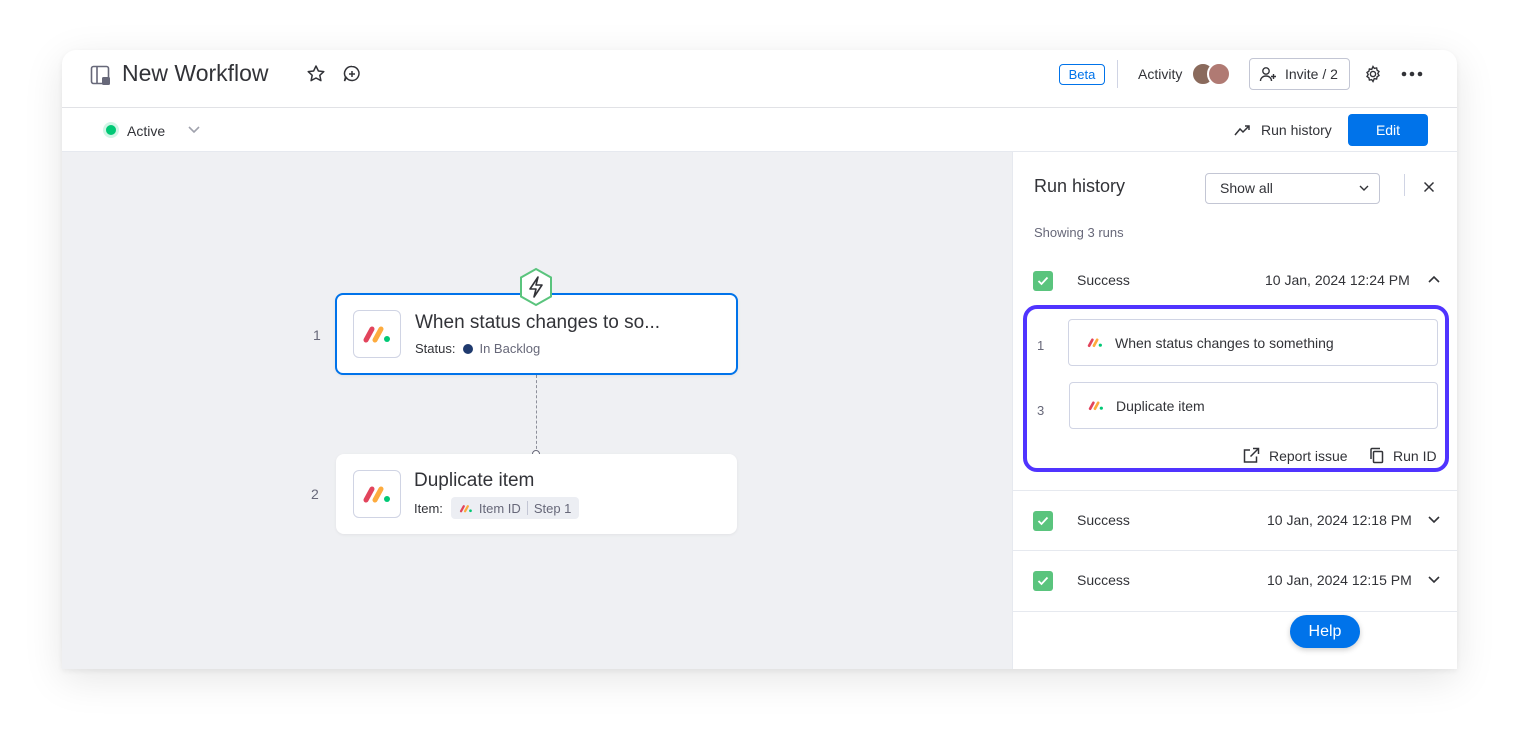 The width and height of the screenshot is (1516, 739). What do you see at coordinates (474, 480) in the screenshot?
I see `action-title: Duplicate item` at bounding box center [474, 480].